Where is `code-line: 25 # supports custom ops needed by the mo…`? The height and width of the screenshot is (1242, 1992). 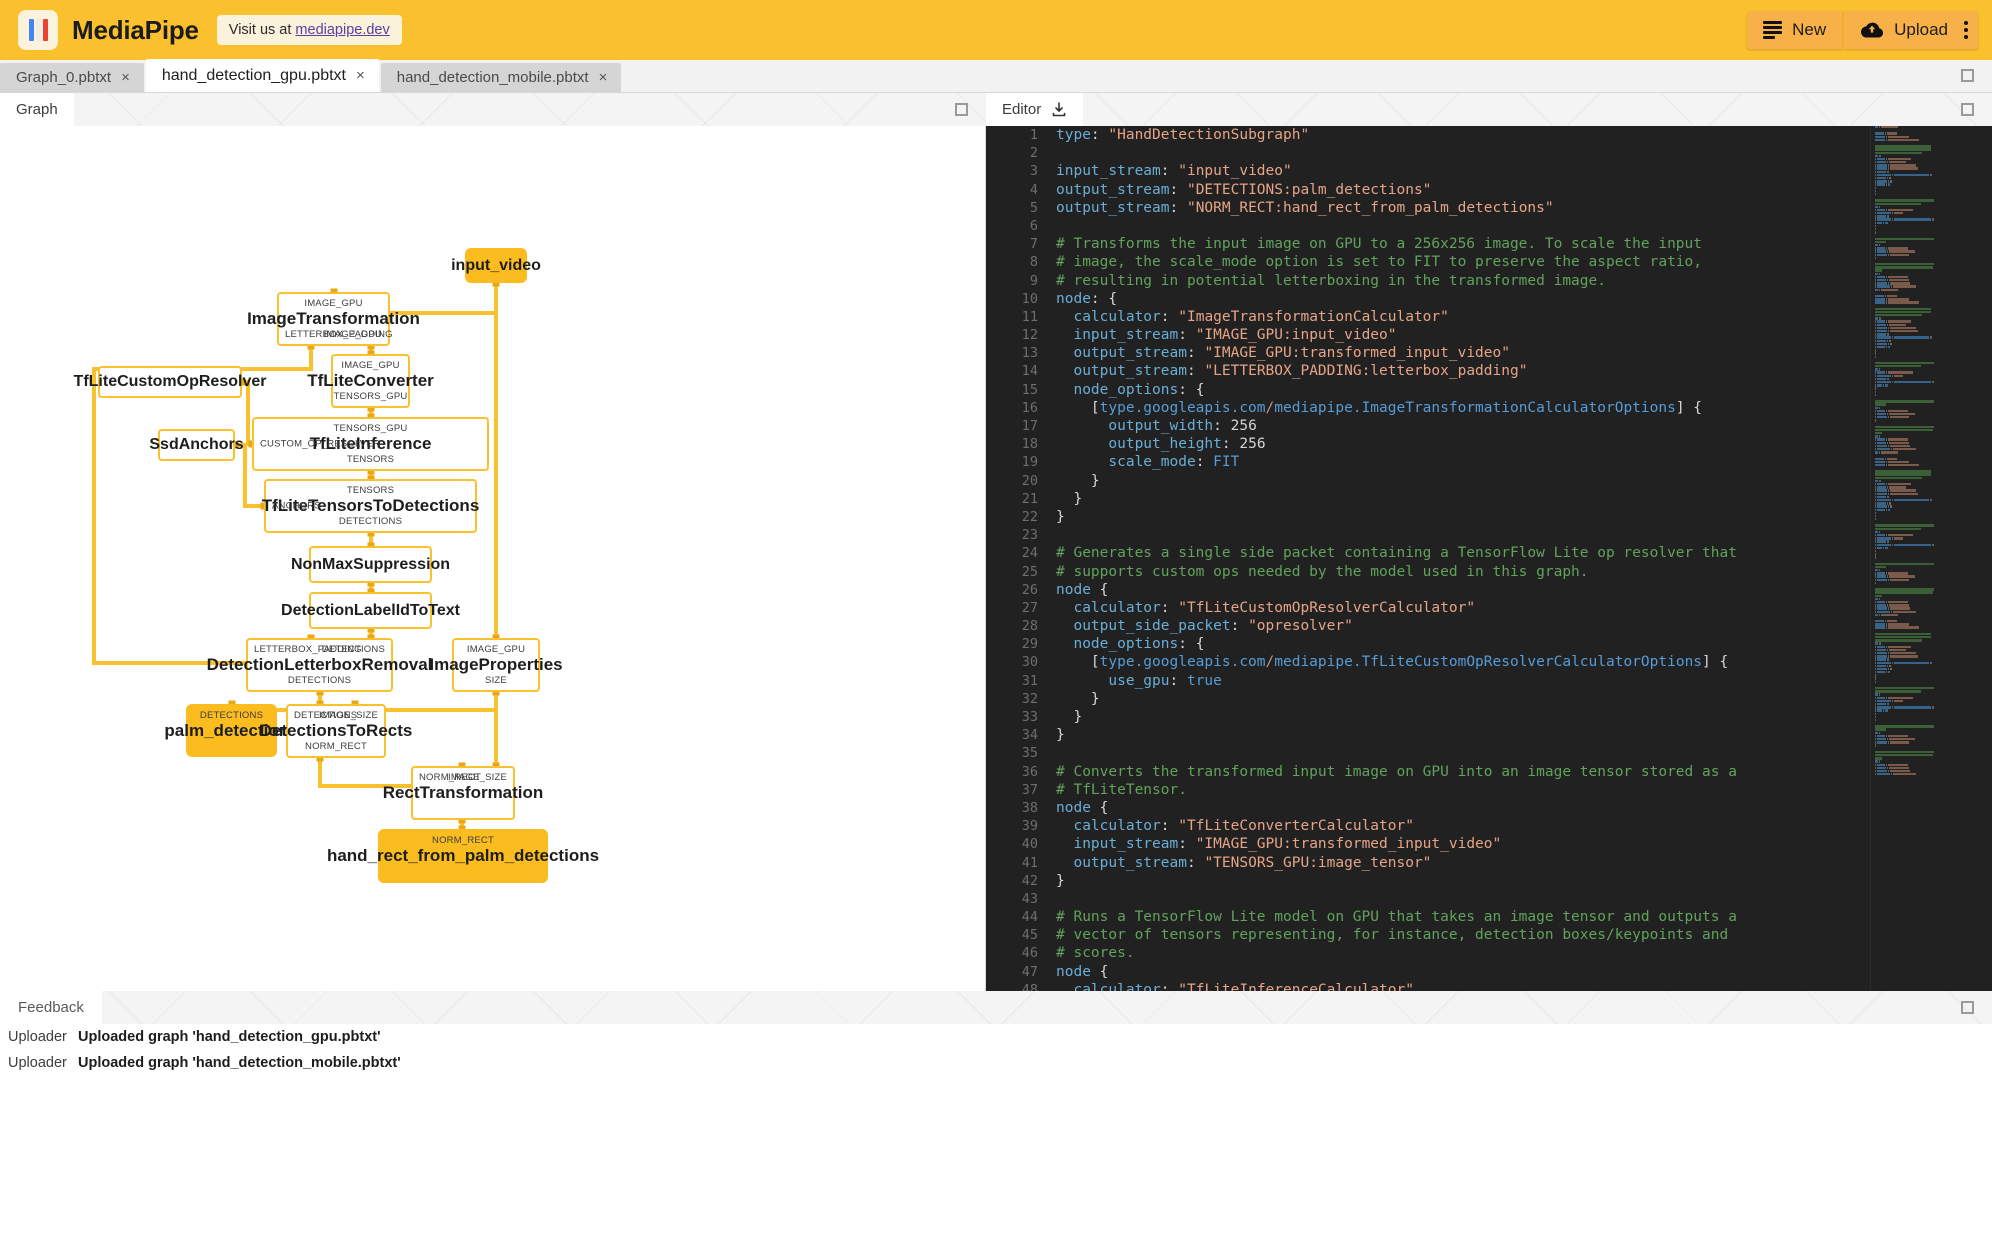 code-line: 25 # supports custom ops needed by the mo… is located at coordinates (1489, 572).